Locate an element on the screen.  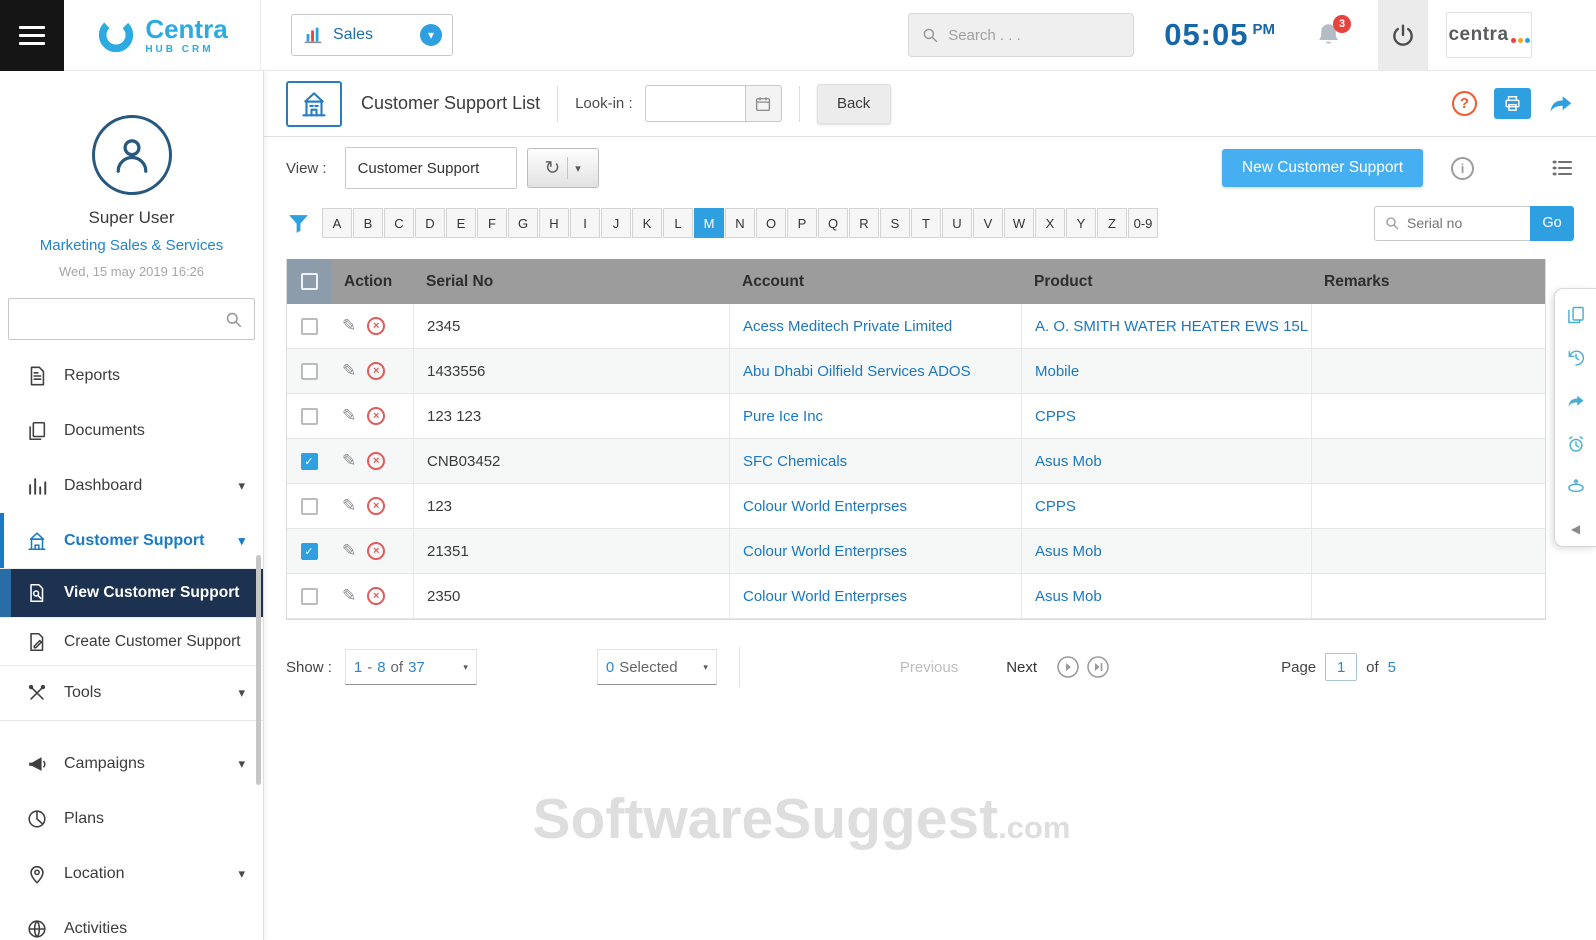
sidebar-item-location: Location ▾ is located at coordinates (131, 873).